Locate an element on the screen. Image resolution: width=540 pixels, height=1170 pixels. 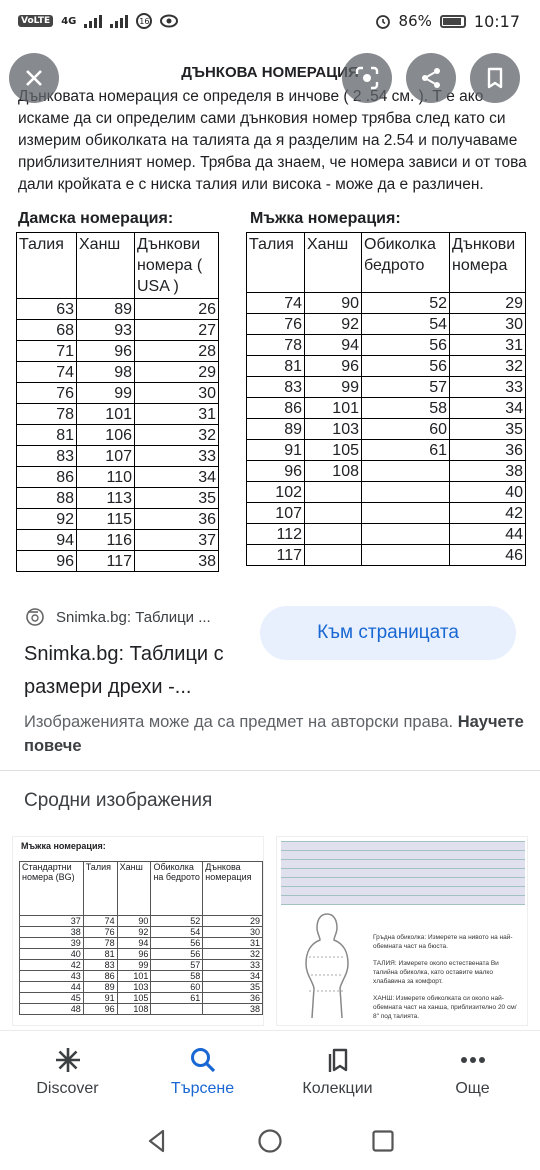
table-cell: 71 is located at coordinates (46, 351).